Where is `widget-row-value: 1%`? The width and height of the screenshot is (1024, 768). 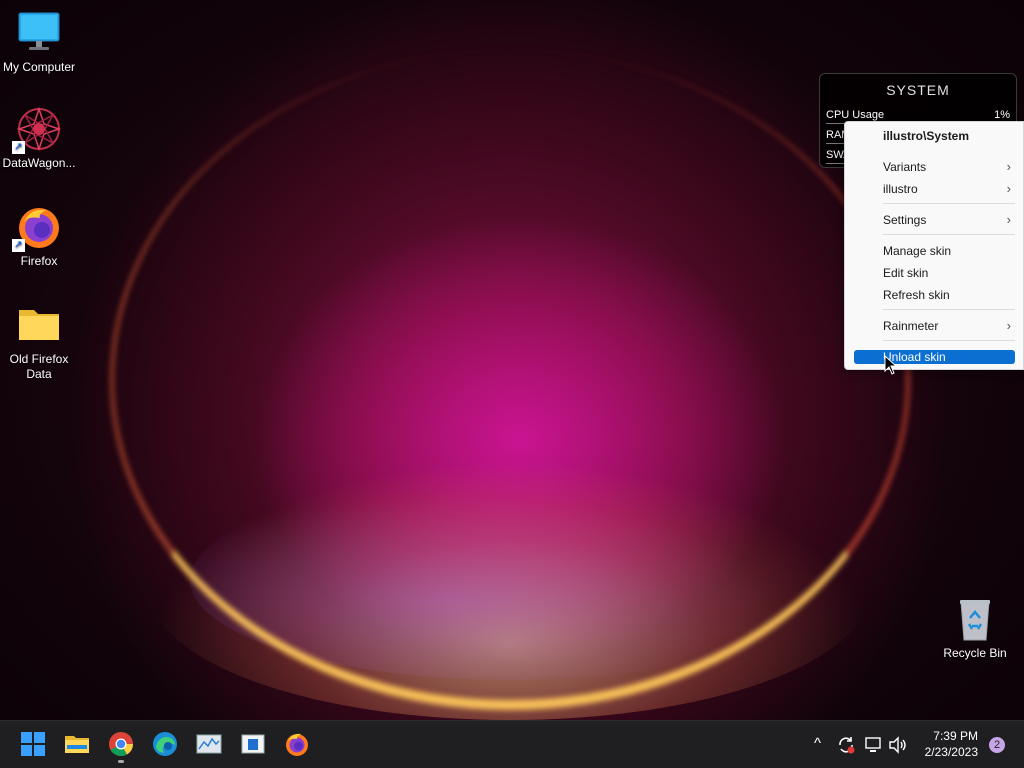 widget-row-value: 1% is located at coordinates (1002, 115).